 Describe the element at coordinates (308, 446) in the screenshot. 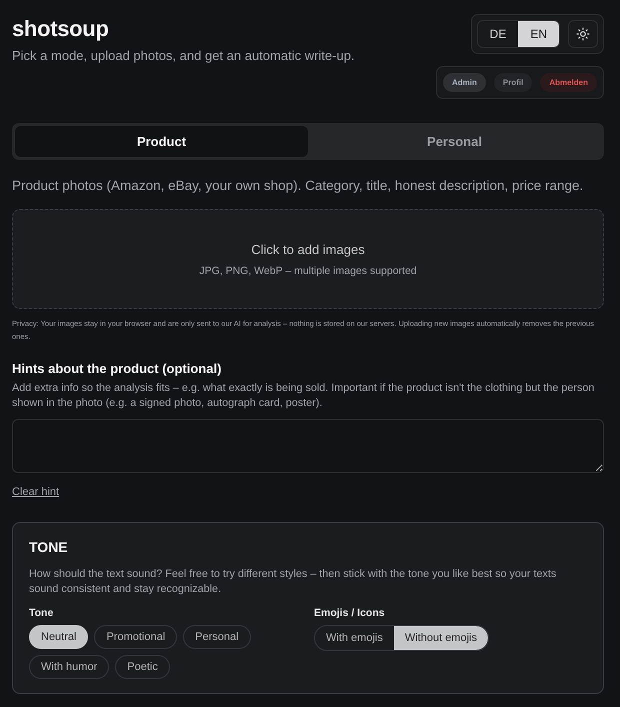

I see `hint-input-field` at that location.